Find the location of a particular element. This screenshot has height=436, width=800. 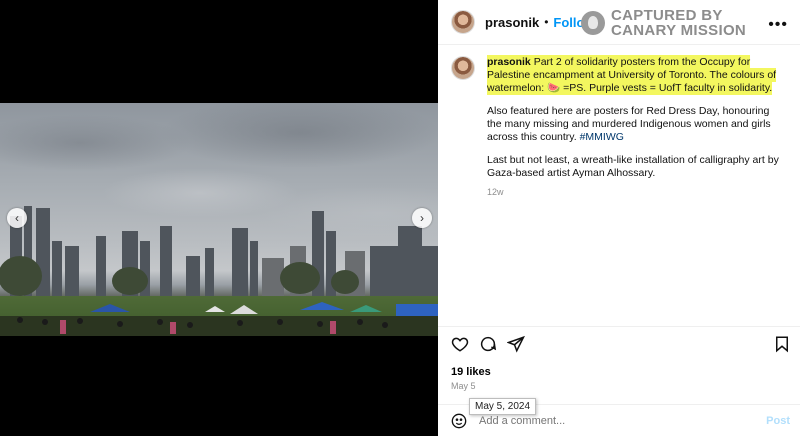

post-username: prasonik is located at coordinates (512, 22).